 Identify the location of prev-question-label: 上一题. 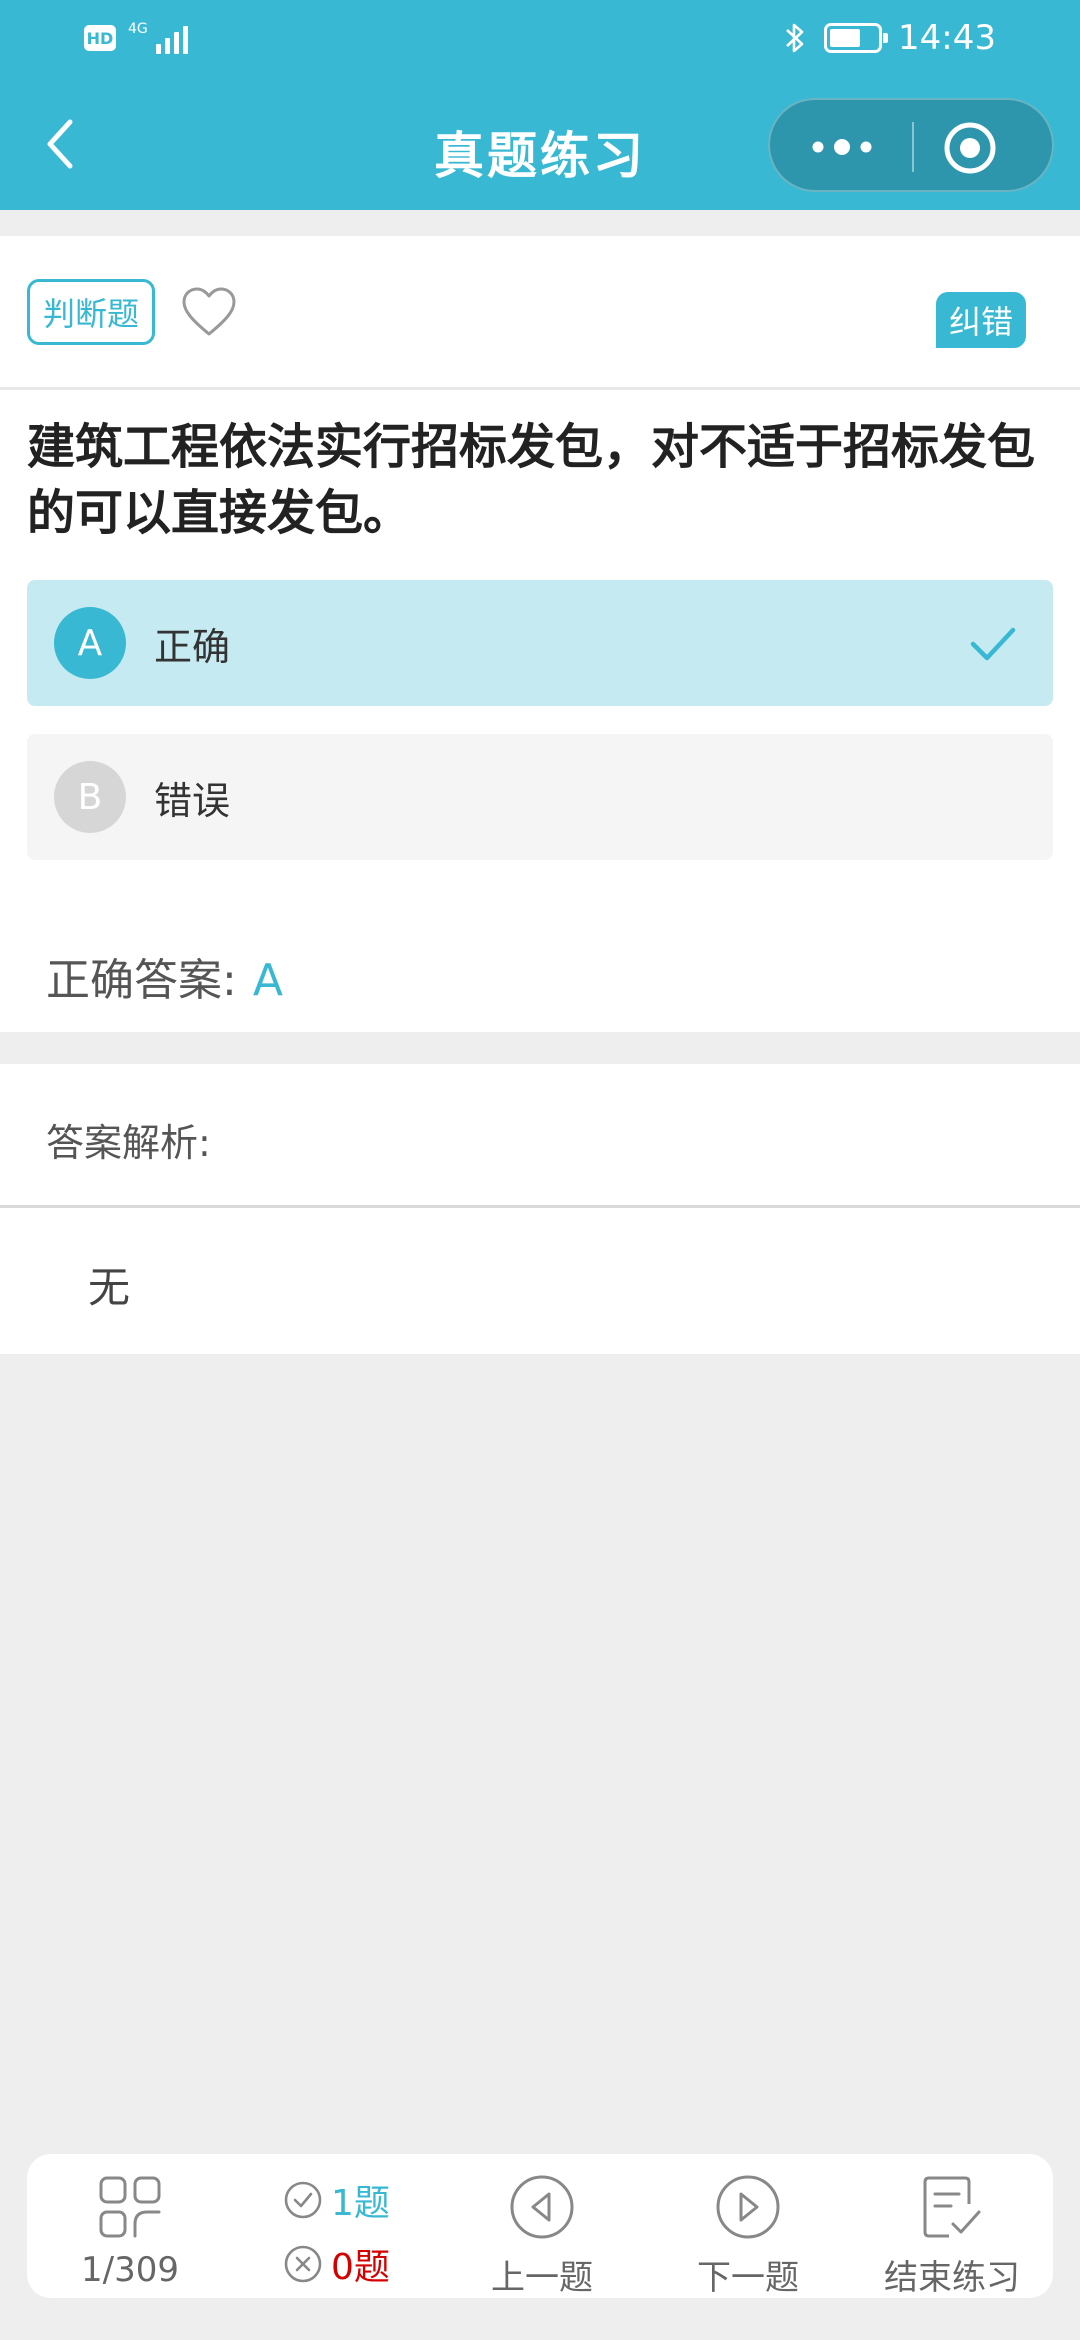
(542, 2278).